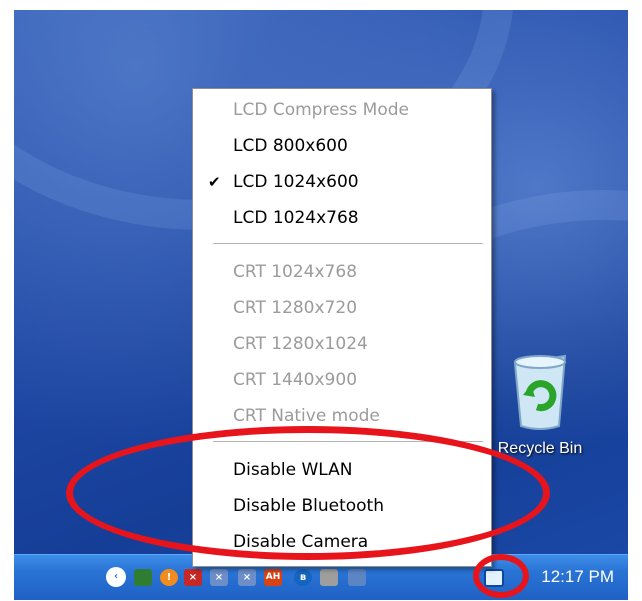  What do you see at coordinates (169, 577) in the screenshot?
I see `security-alert-icon: !` at bounding box center [169, 577].